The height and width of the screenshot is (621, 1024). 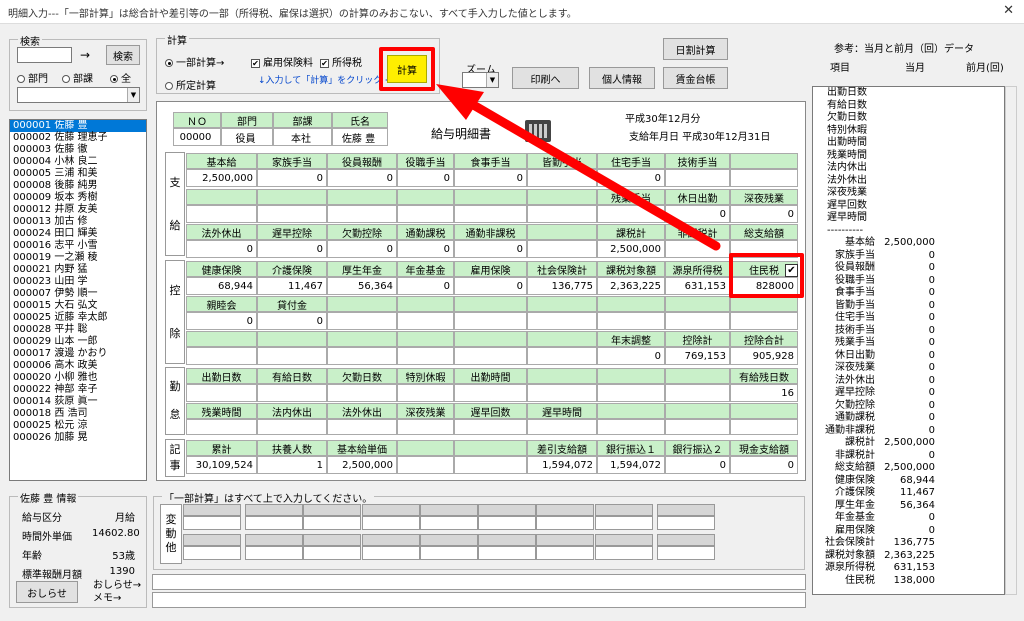 I want to click on info-label: 標準報酬月額, so click(x=52, y=575).